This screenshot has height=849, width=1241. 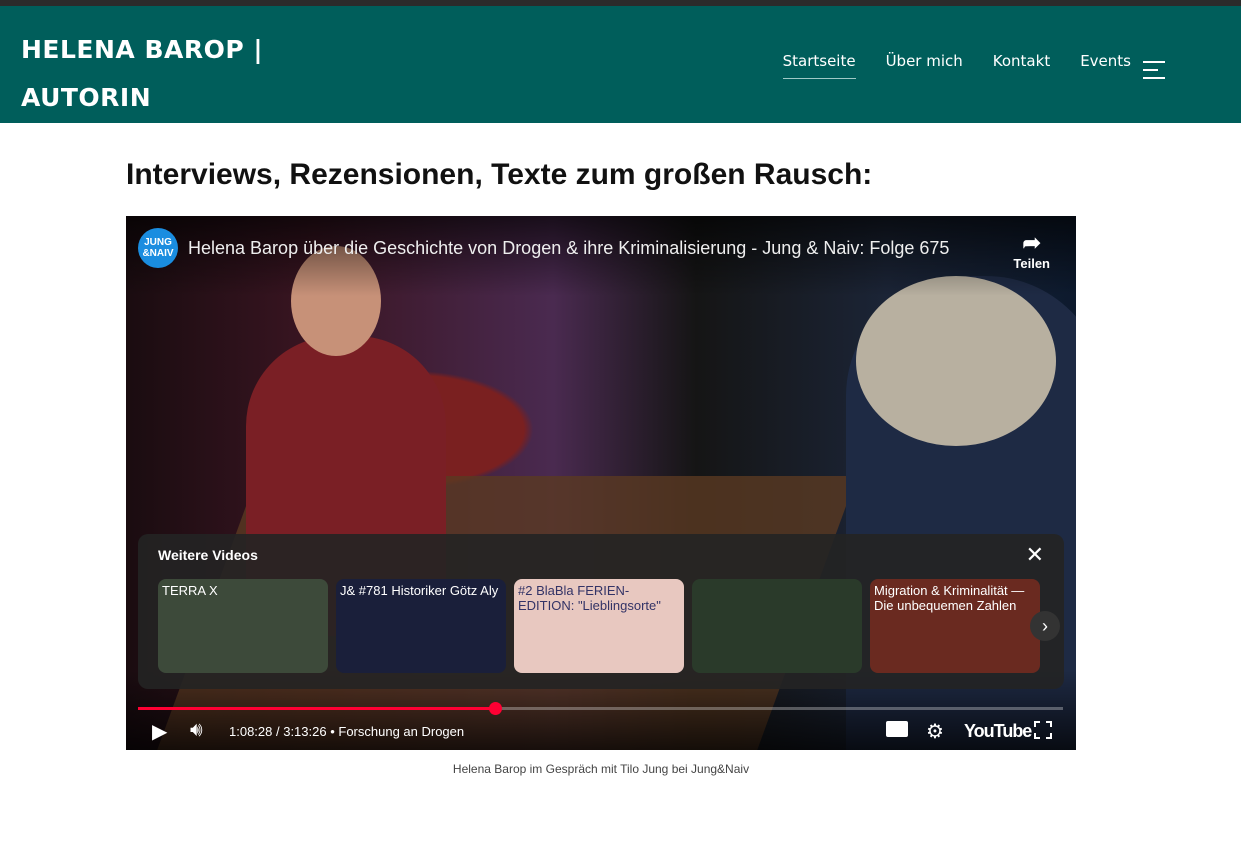 I want to click on share-button: ➦ Teilen, so click(x=1031, y=250).